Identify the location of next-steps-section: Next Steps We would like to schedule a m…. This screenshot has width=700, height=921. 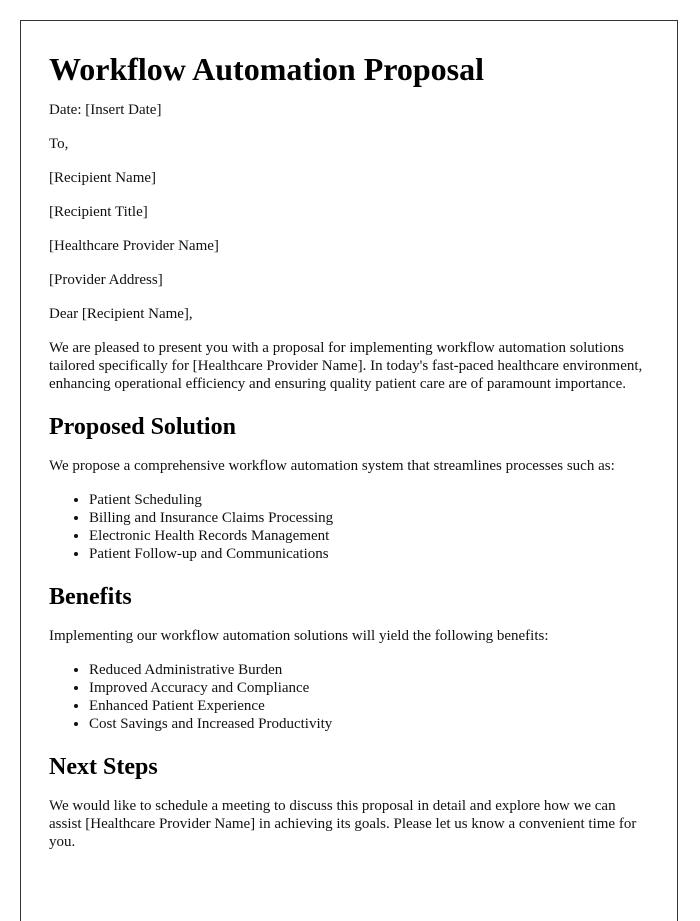
(349, 802).